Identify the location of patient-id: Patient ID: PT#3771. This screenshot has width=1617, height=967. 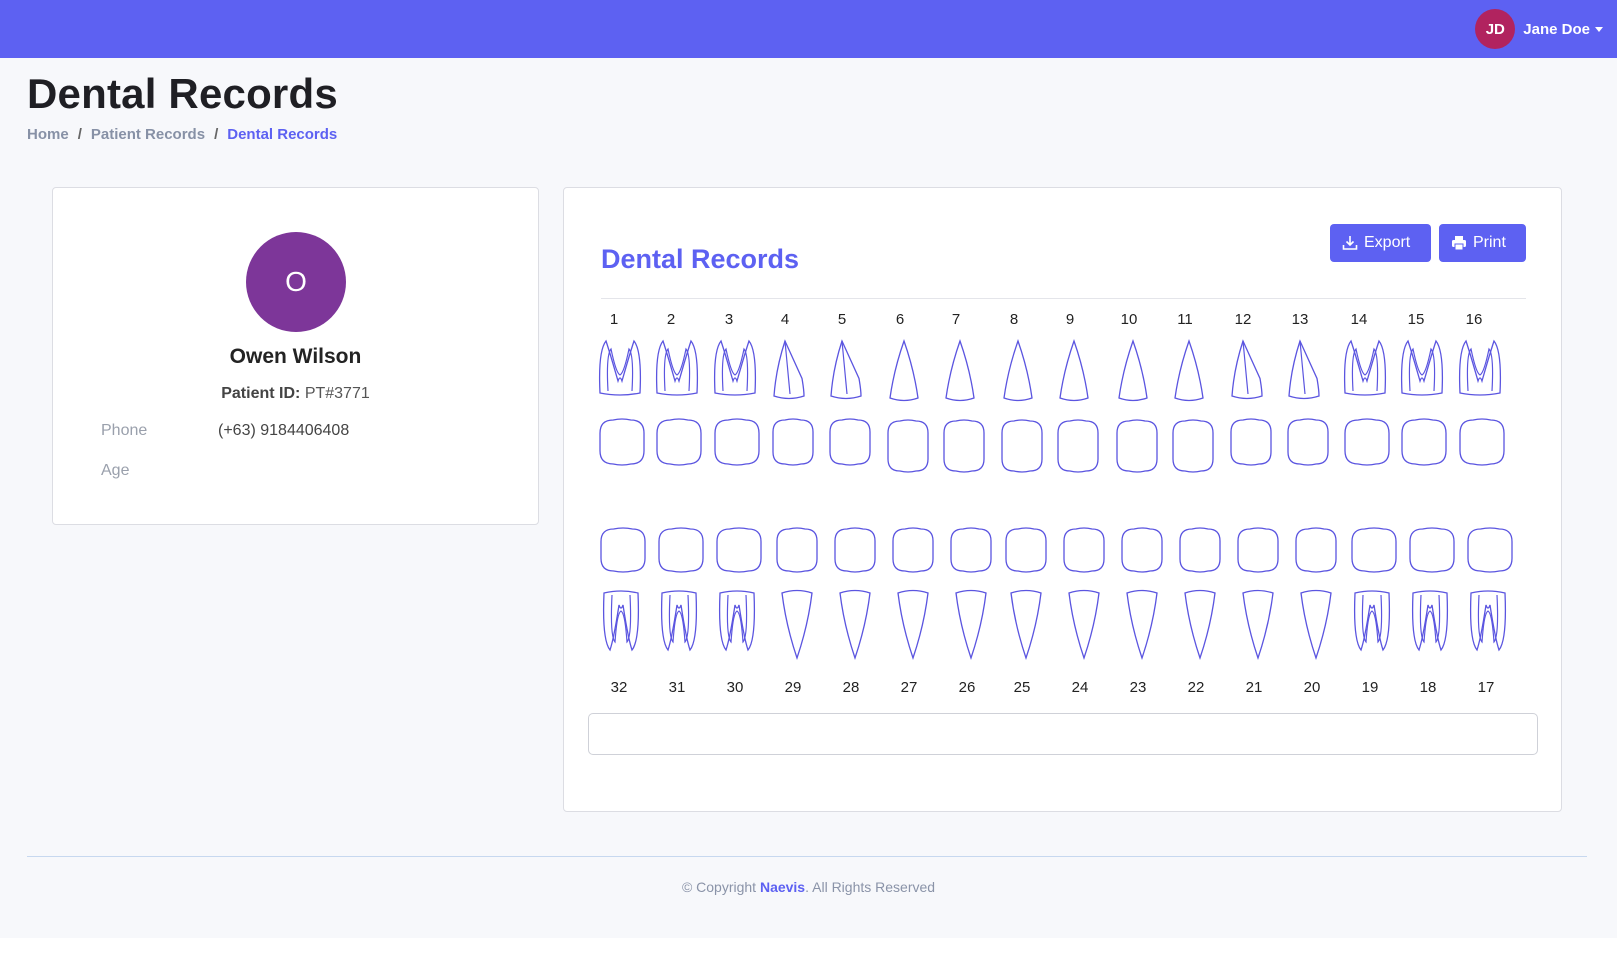
(295, 394).